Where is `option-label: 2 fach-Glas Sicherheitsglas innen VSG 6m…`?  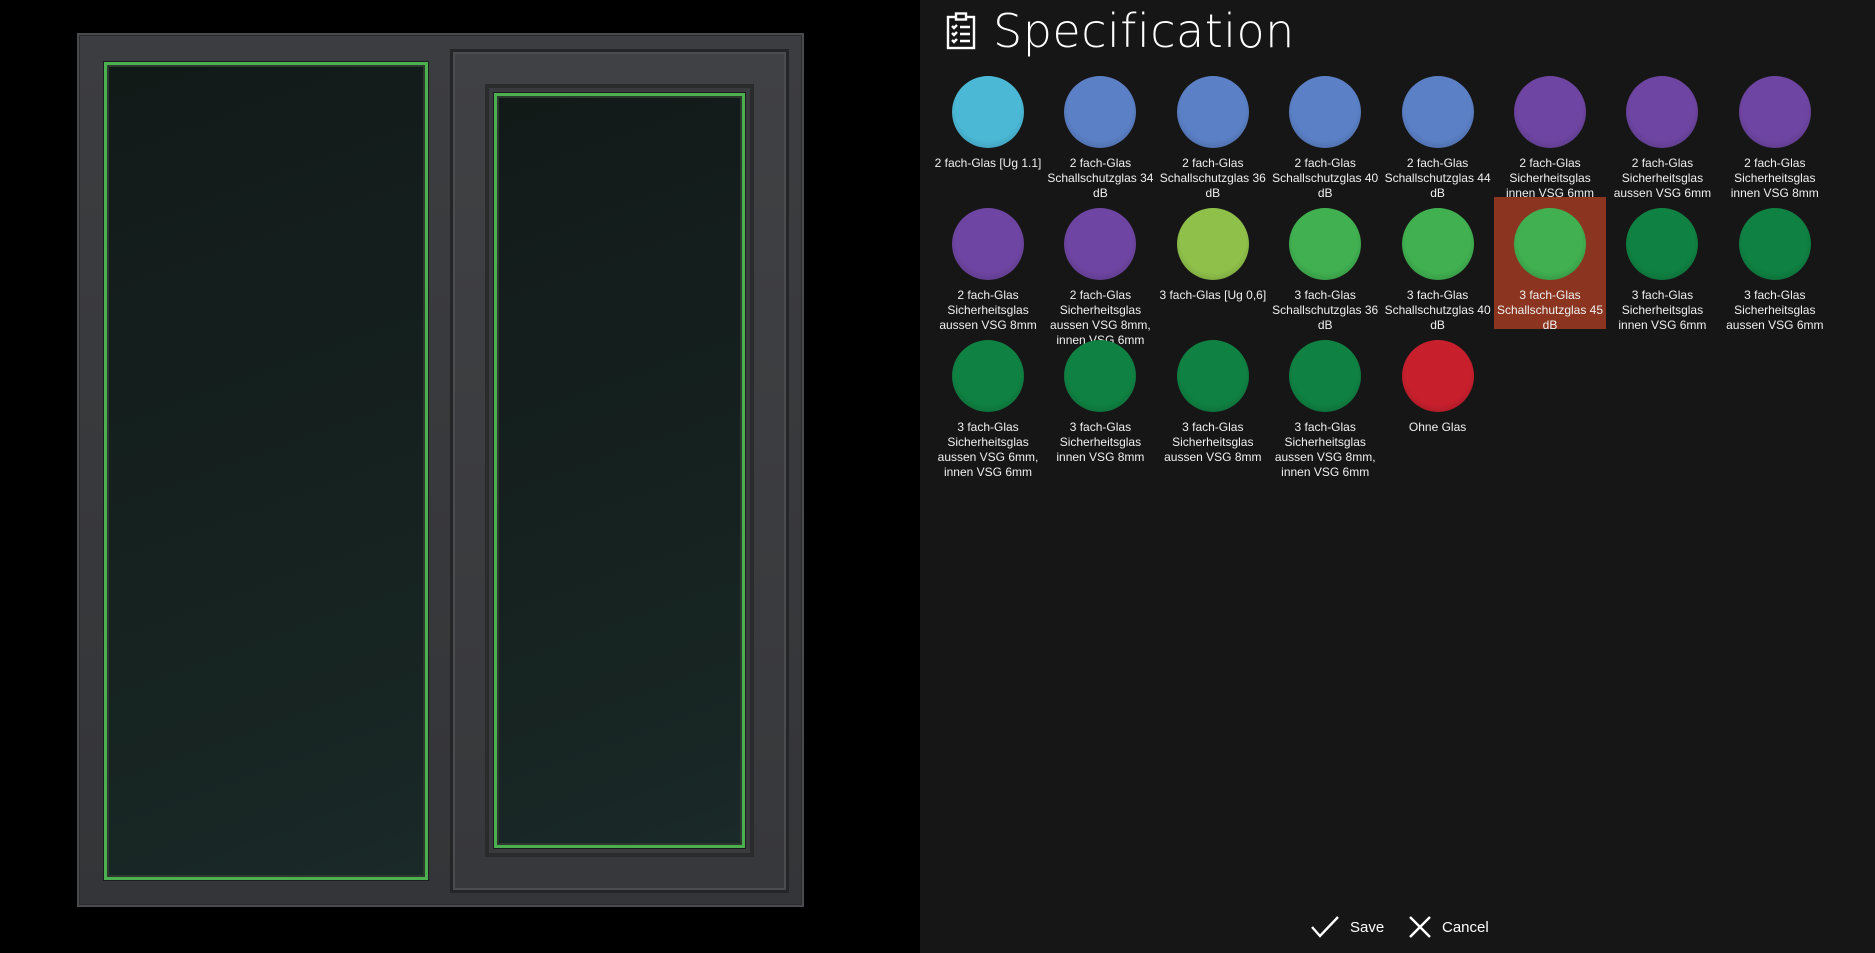
option-label: 2 fach-Glas Sicherheitsglas innen VSG 6m… is located at coordinates (1550, 178).